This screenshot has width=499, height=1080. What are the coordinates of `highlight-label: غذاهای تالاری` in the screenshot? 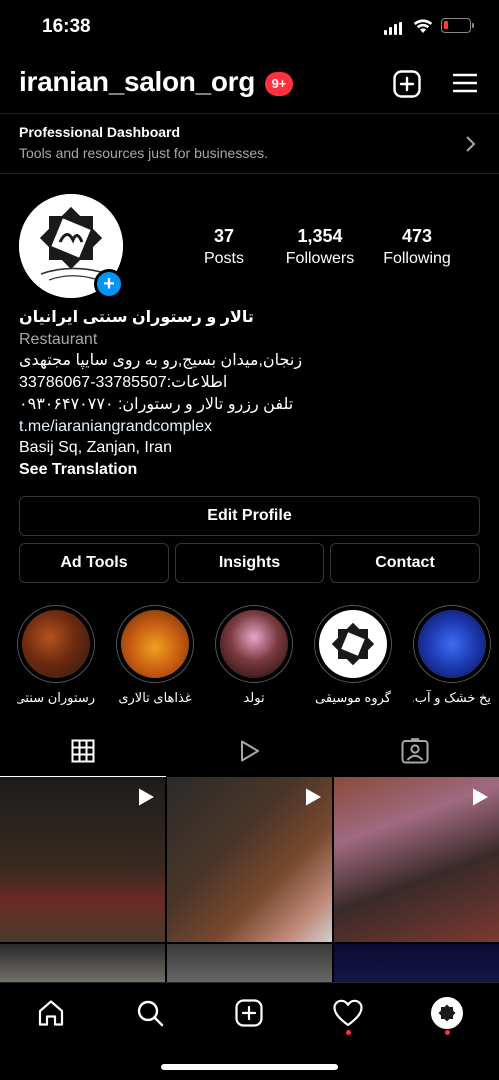 It's located at (155, 697).